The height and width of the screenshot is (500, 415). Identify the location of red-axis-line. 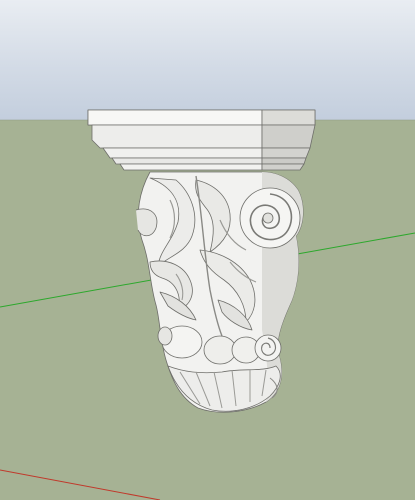
(80, 484).